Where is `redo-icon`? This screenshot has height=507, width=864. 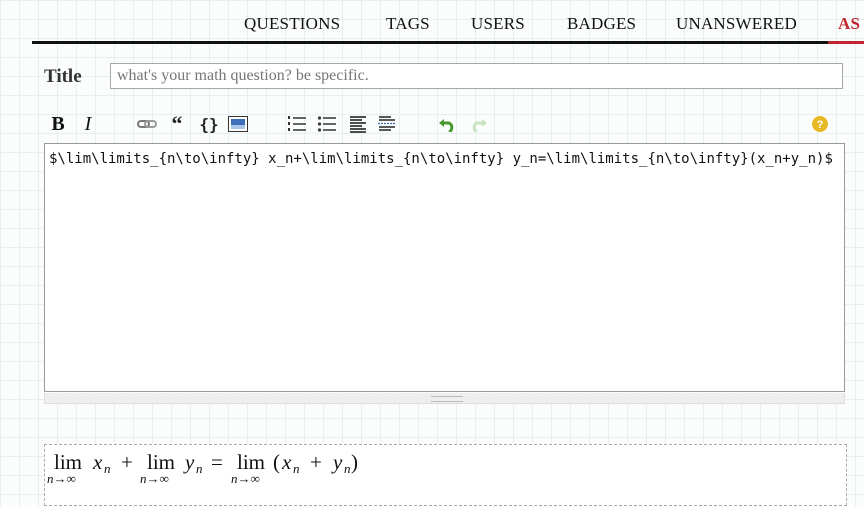
redo-icon is located at coordinates (479, 125).